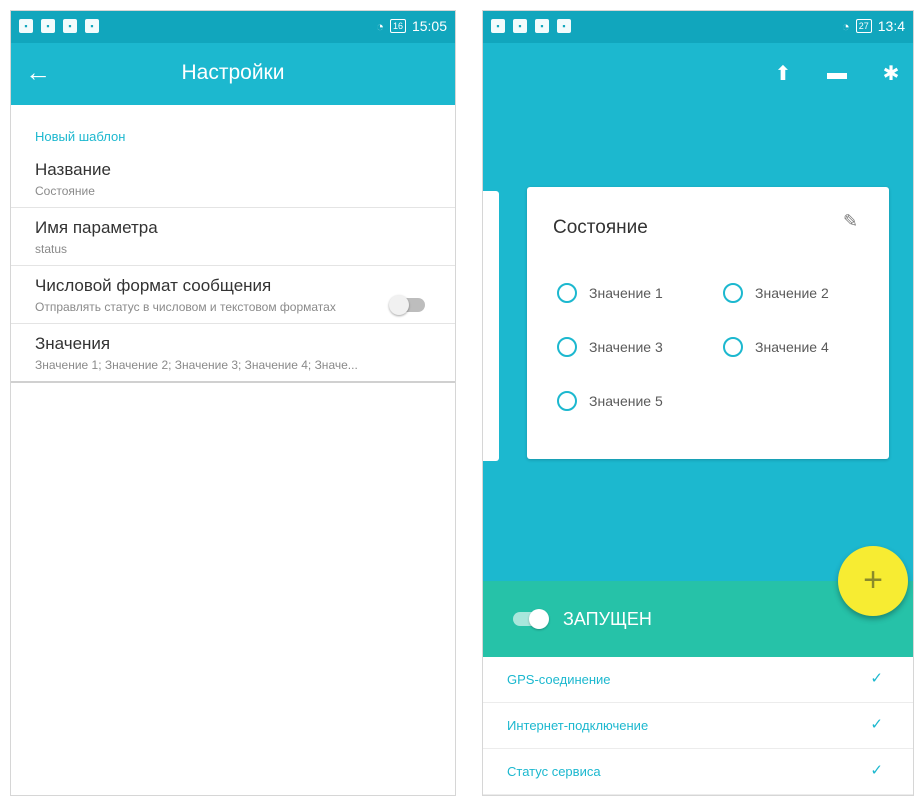 This screenshot has width=914, height=796. I want to click on status-right: ◔ 16 15:05, so click(411, 26).